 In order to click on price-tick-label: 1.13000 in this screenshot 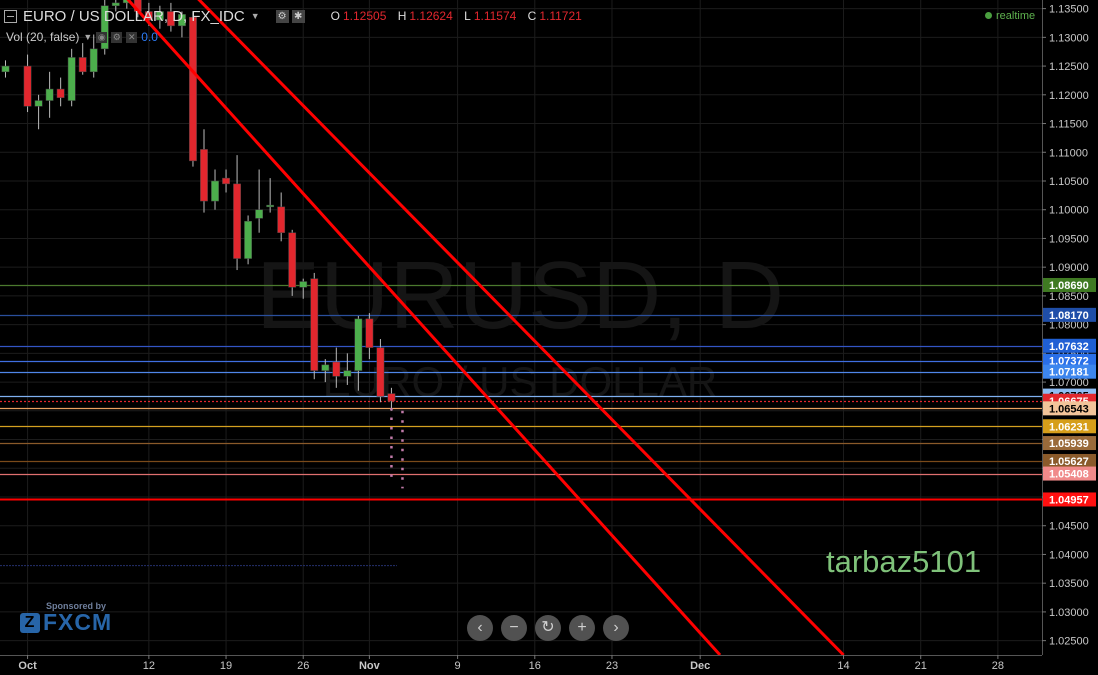, I will do `click(1069, 38)`.